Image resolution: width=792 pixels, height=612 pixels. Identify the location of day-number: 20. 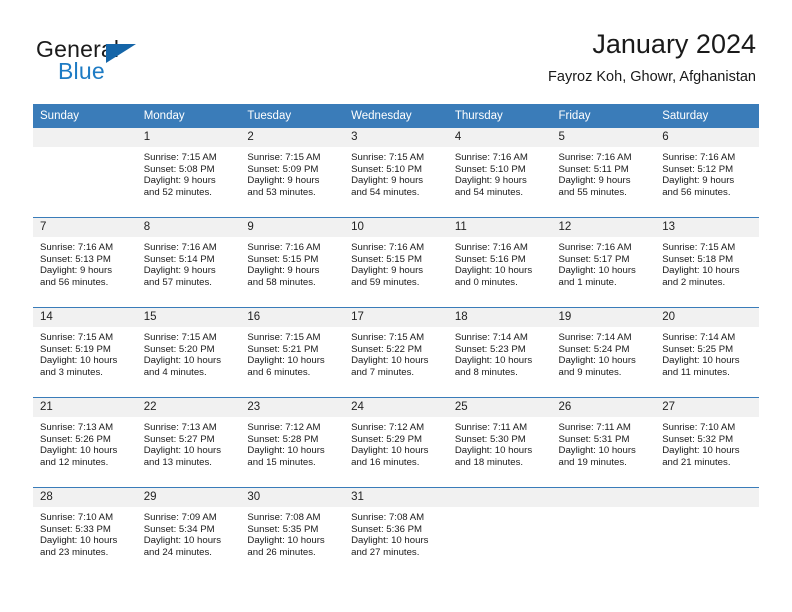
(707, 317).